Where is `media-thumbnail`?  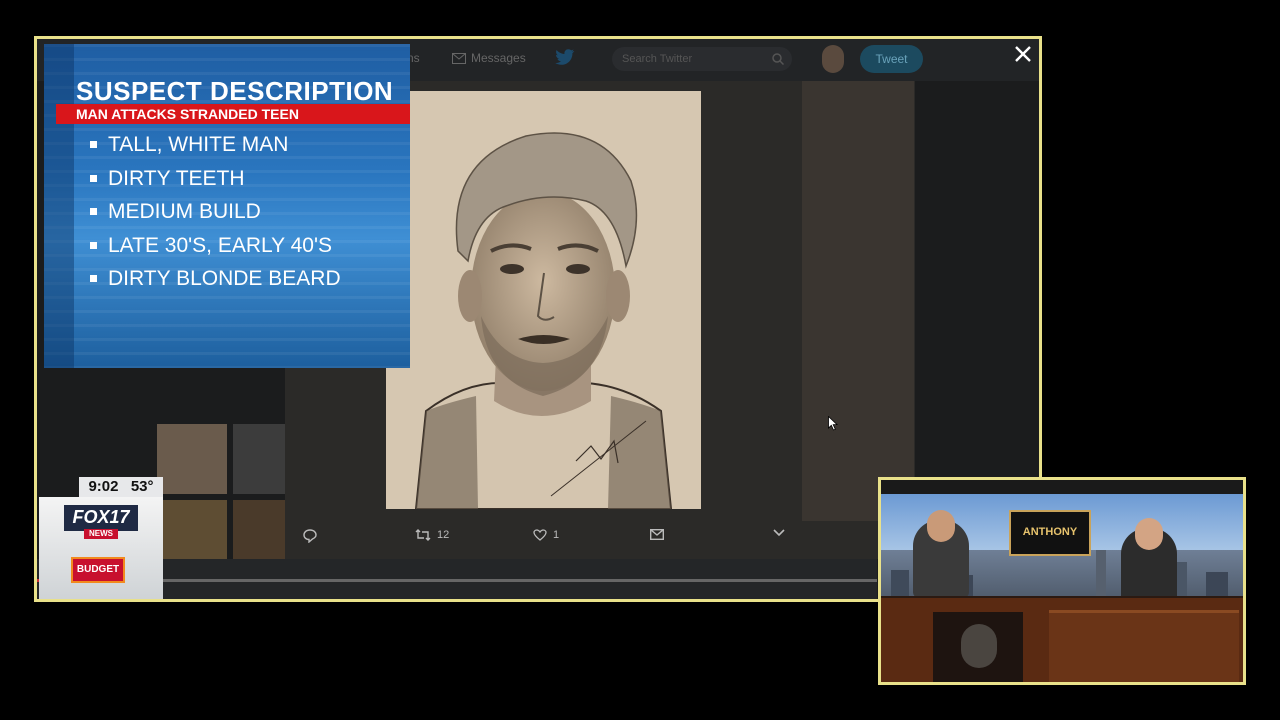 media-thumbnail is located at coordinates (192, 459).